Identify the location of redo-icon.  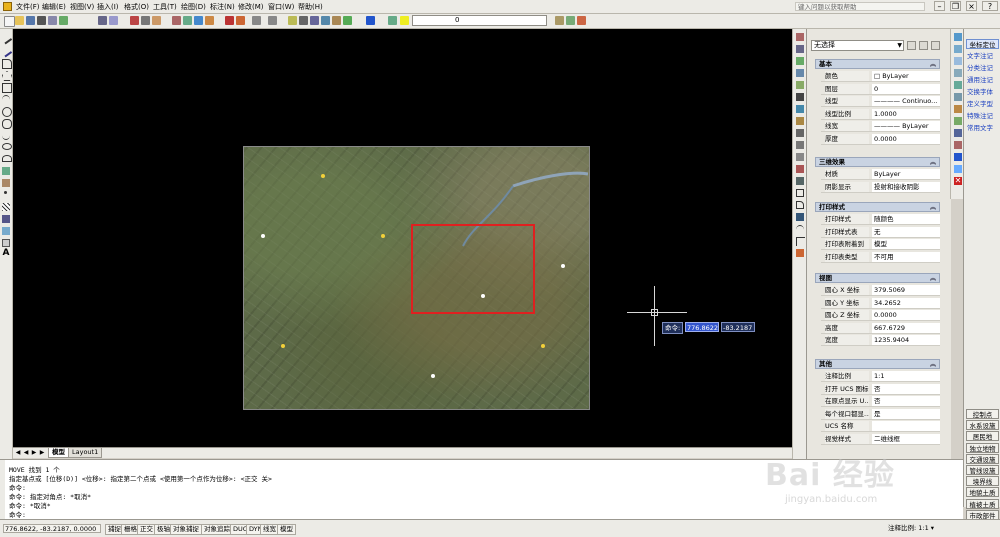
(272, 20).